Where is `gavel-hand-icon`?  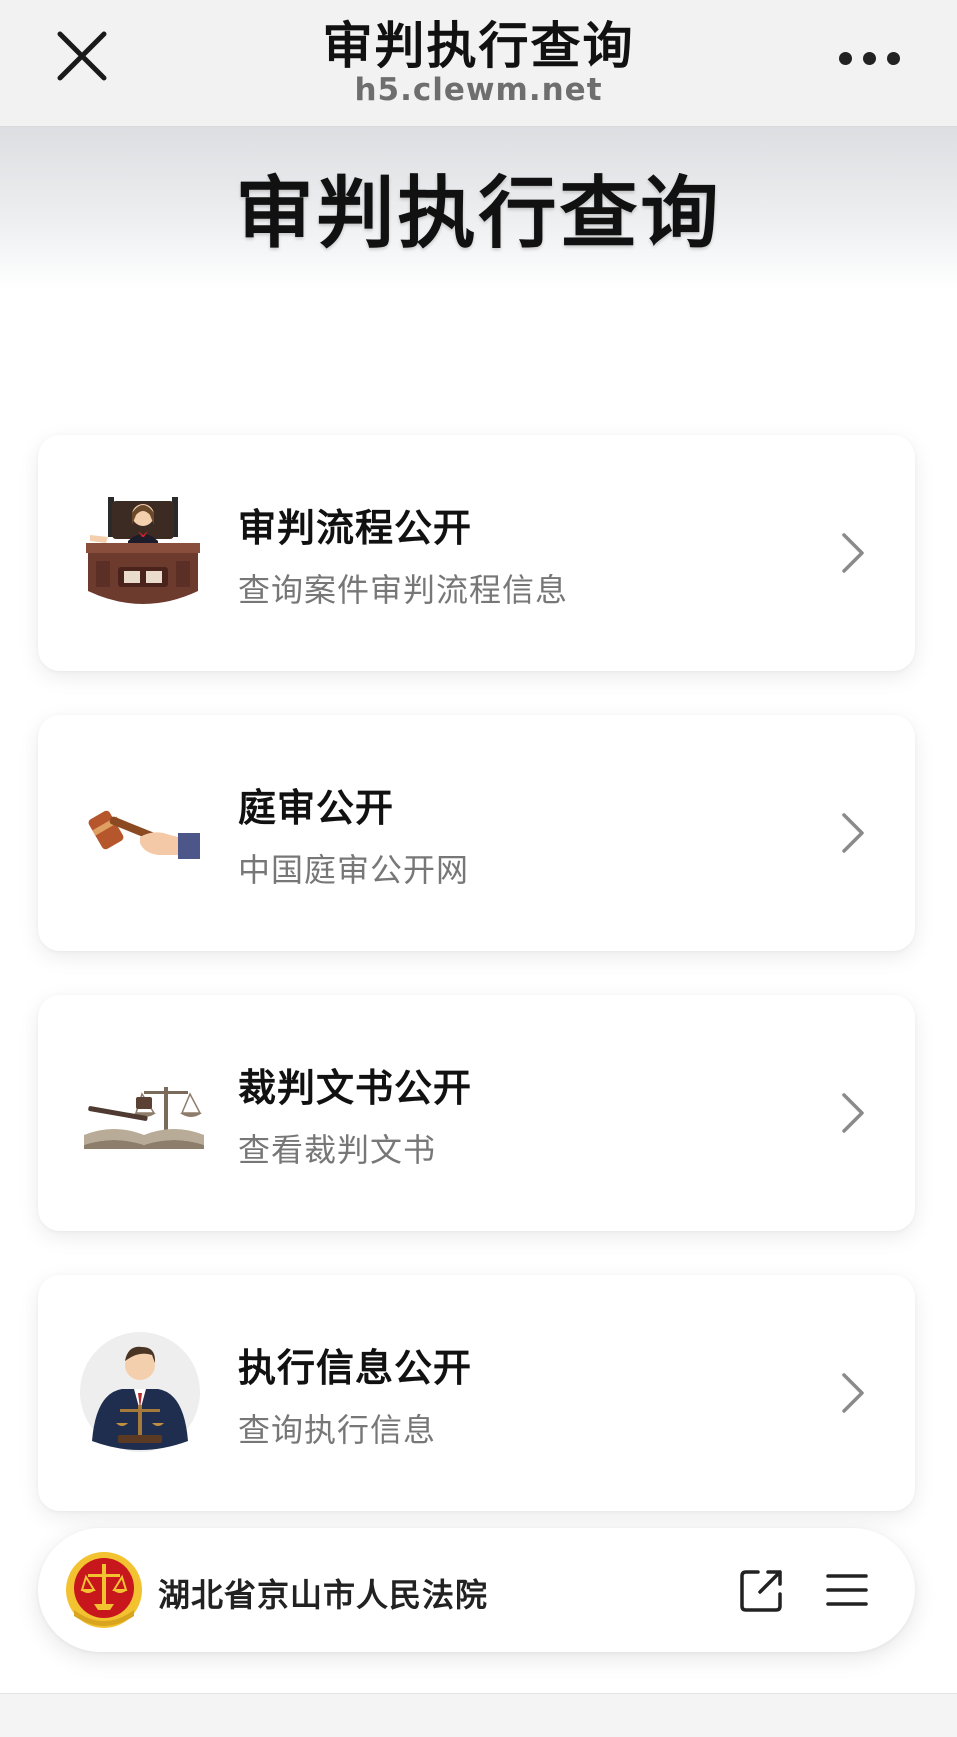
gavel-hand-icon is located at coordinates (144, 834).